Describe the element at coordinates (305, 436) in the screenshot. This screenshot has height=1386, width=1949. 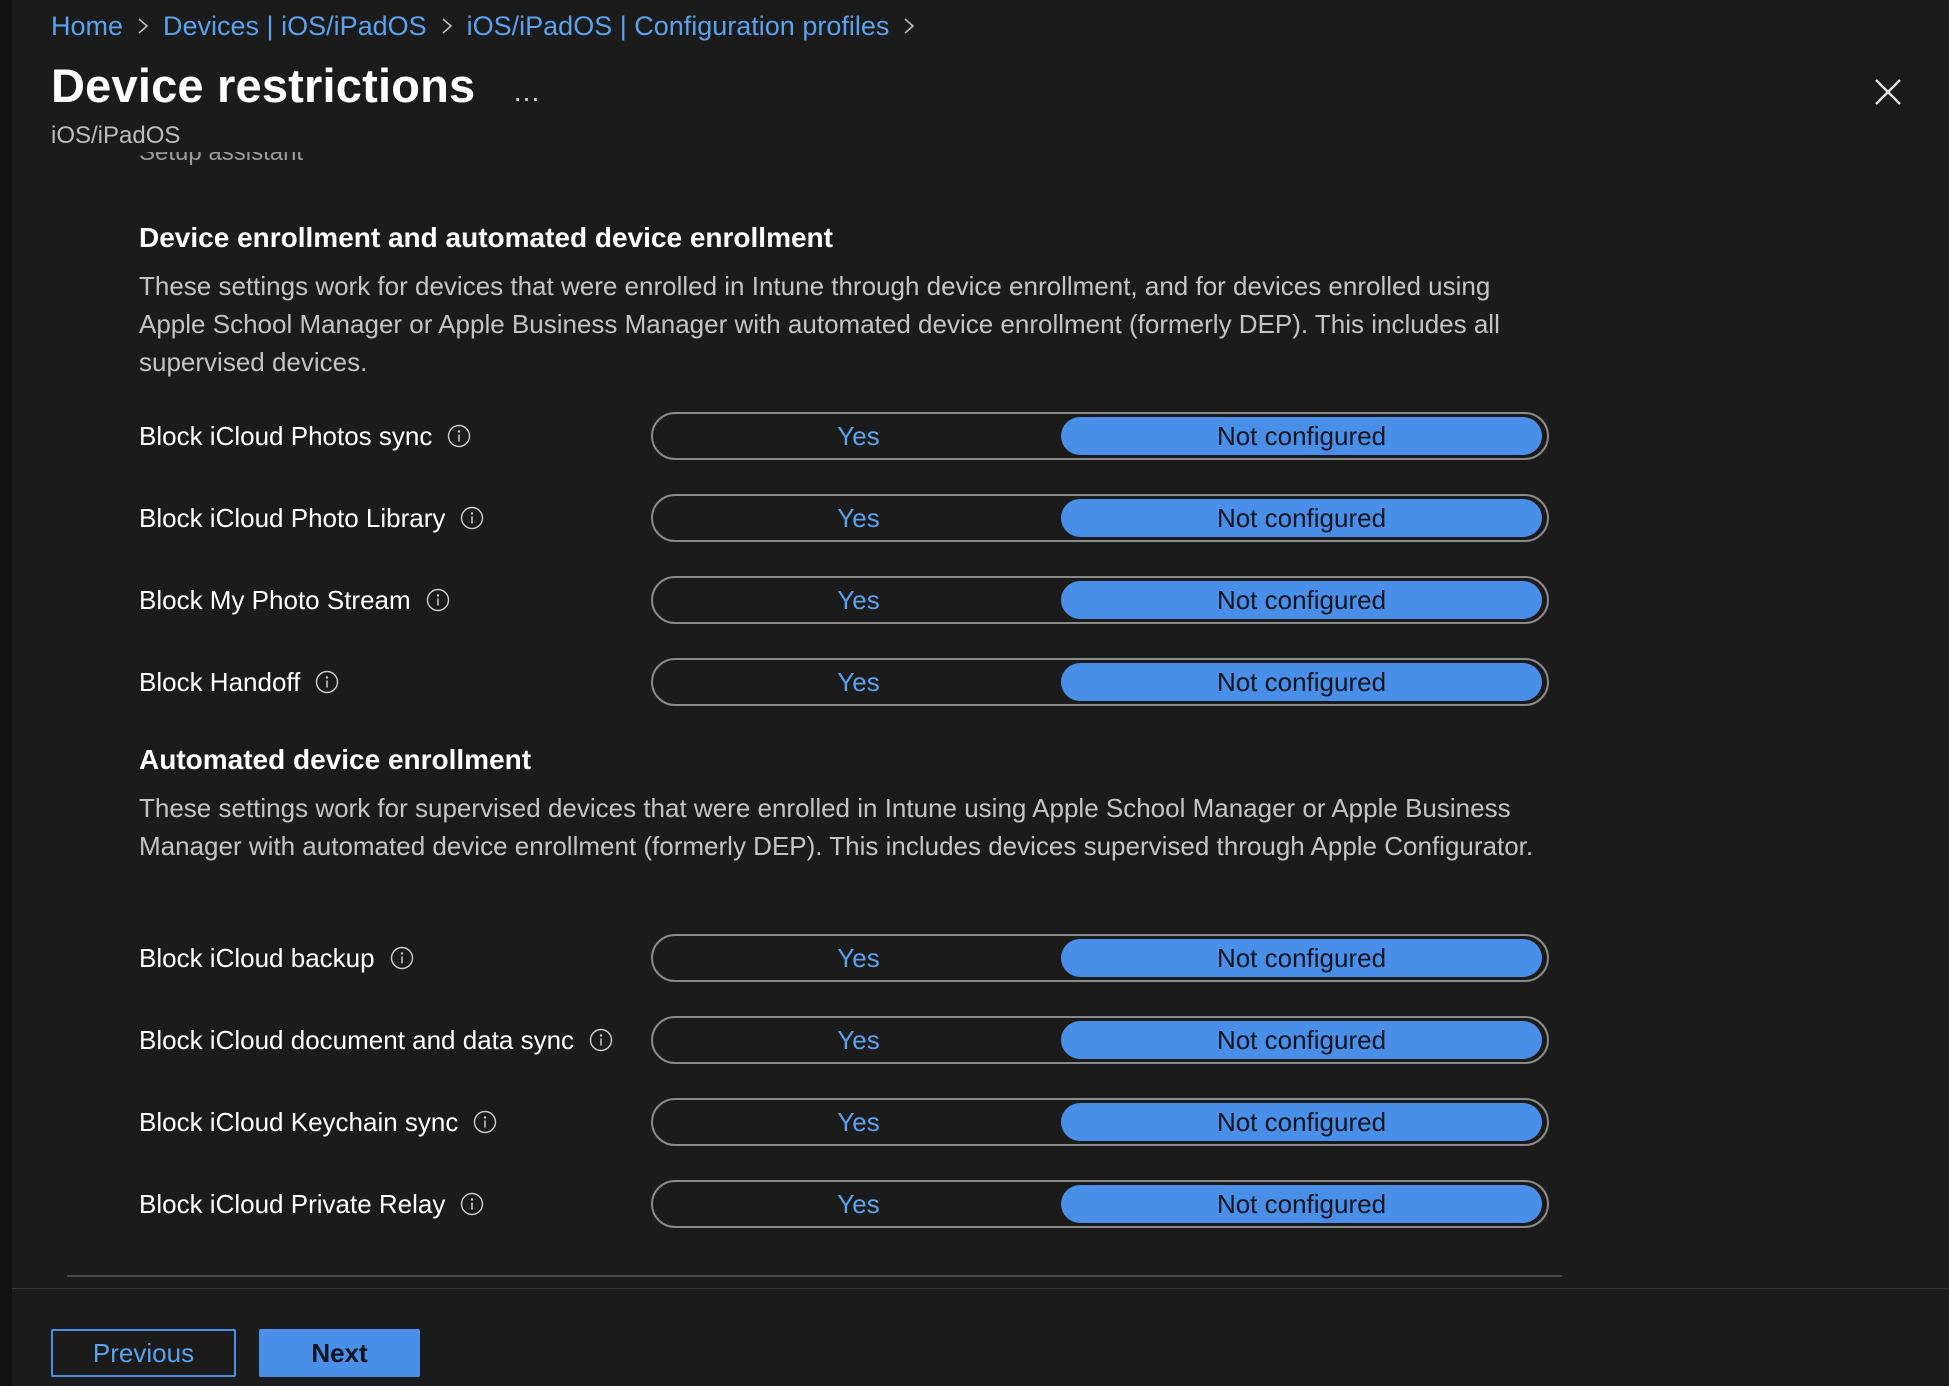
I see `setting-label: Block iCloud Photos sync` at that location.